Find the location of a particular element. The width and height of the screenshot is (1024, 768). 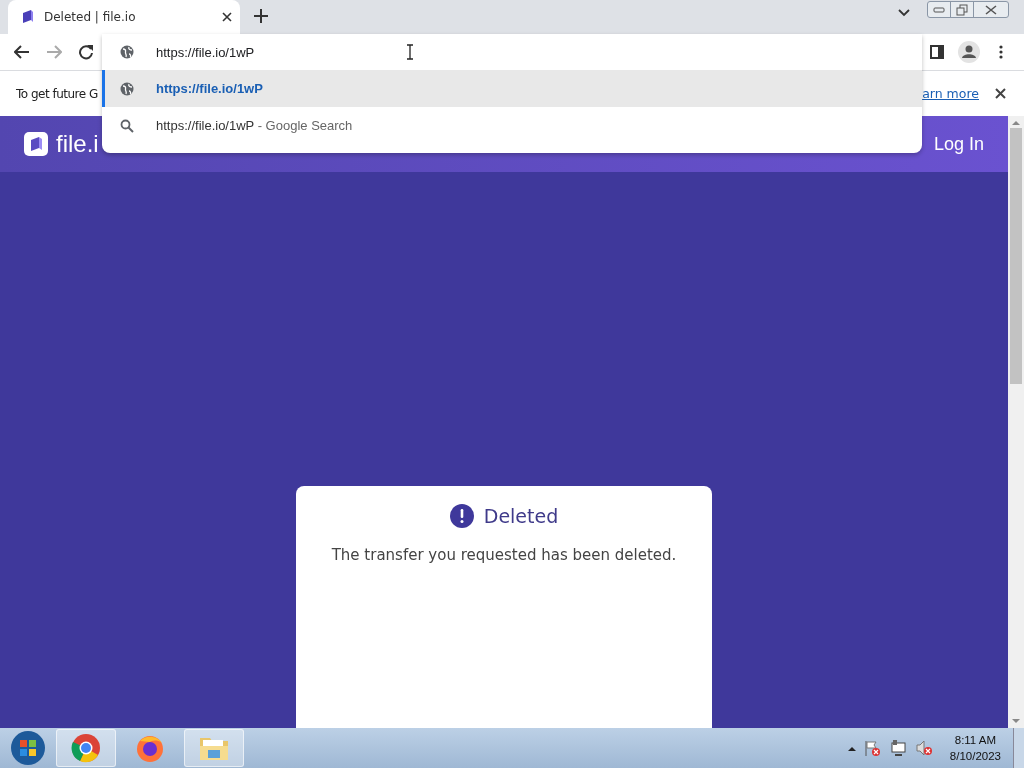

address-field: https://file.io/1wP is located at coordinates (512, 52).